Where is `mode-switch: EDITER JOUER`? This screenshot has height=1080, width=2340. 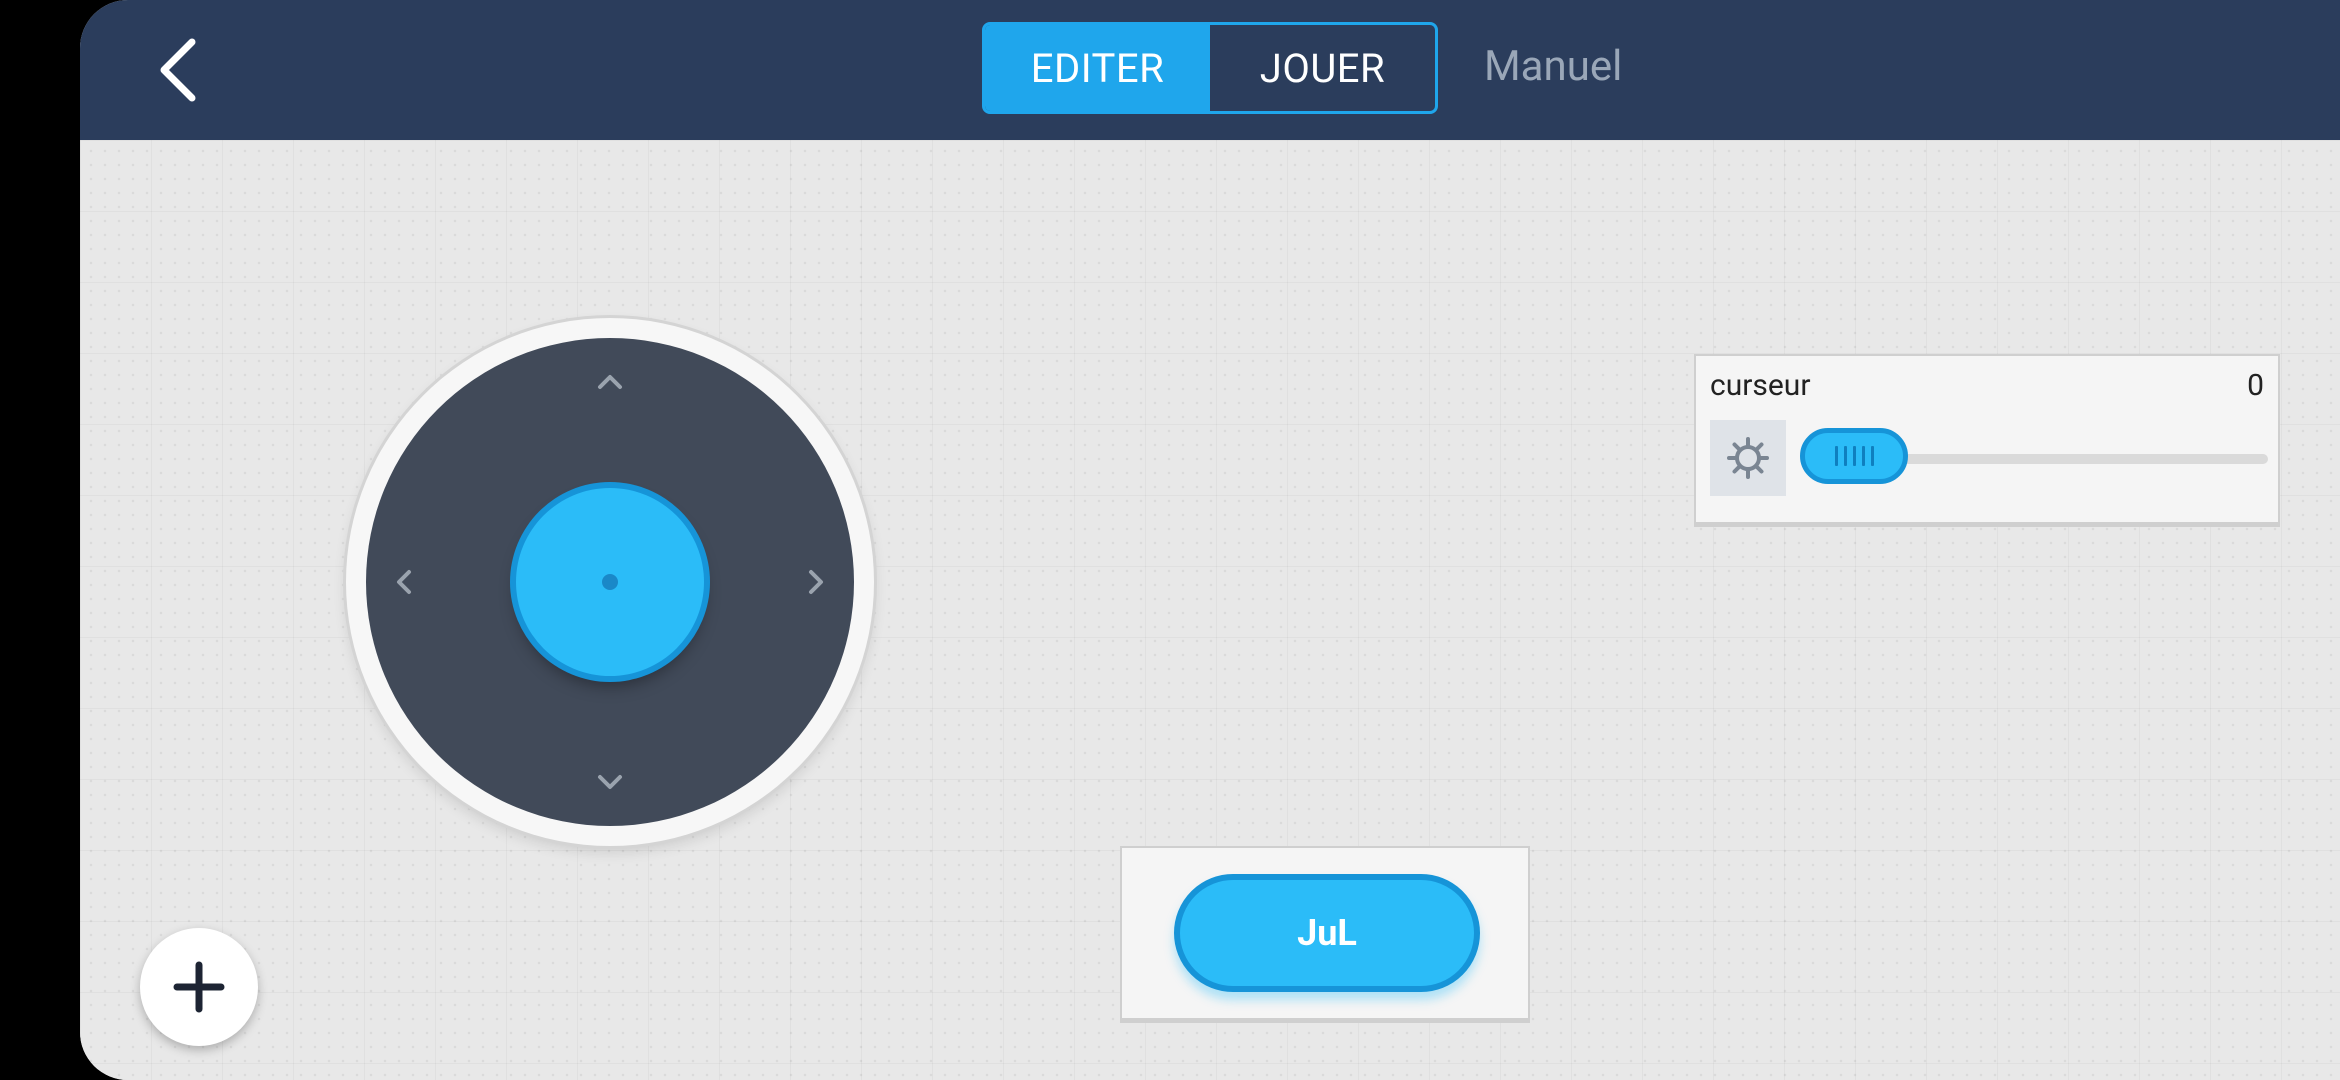
mode-switch: EDITER JOUER is located at coordinates (1210, 68).